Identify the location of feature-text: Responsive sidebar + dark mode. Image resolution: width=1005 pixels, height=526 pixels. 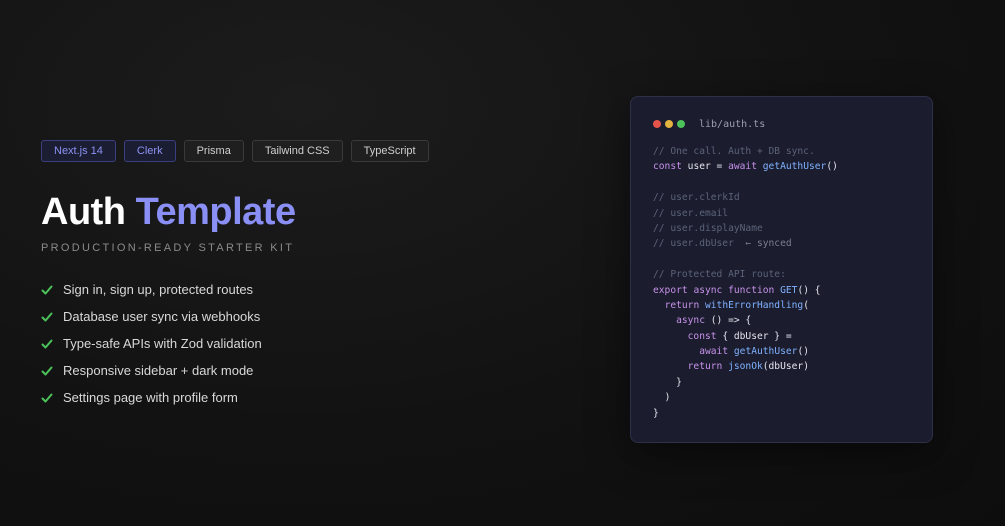
(158, 370).